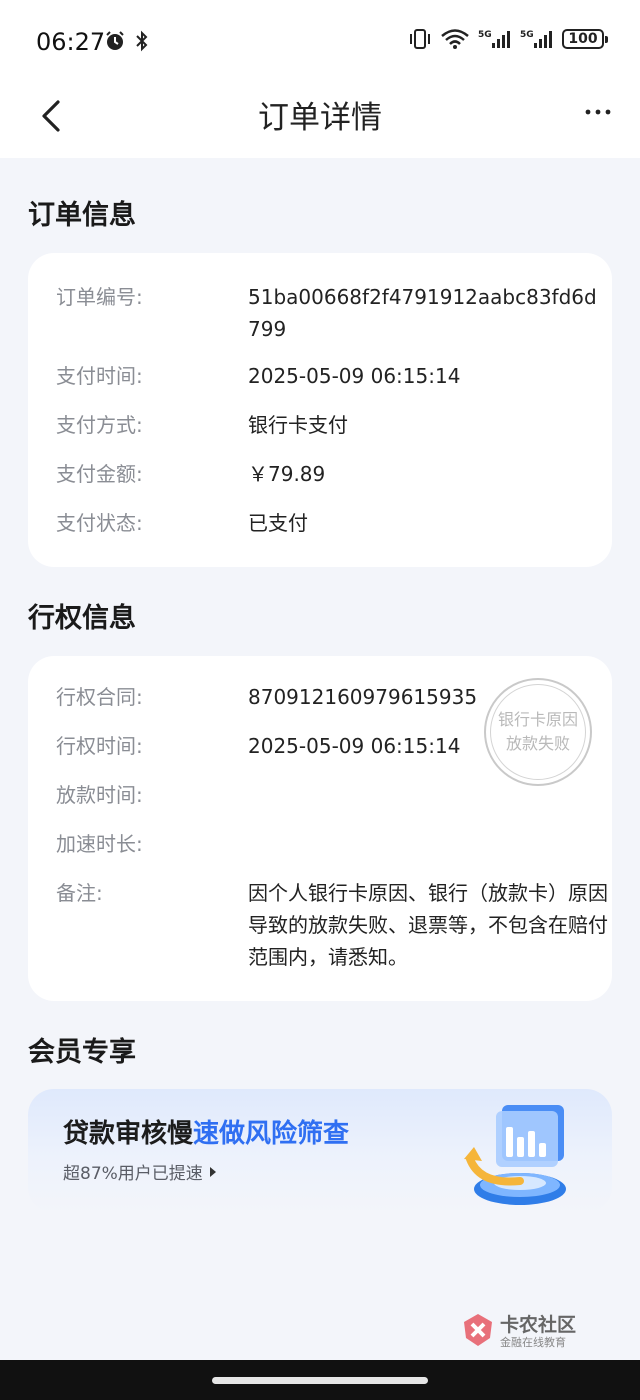 This screenshot has height=1400, width=640. I want to click on kanong-watermark: 卡农社区 金融在线教育, so click(525, 1330).